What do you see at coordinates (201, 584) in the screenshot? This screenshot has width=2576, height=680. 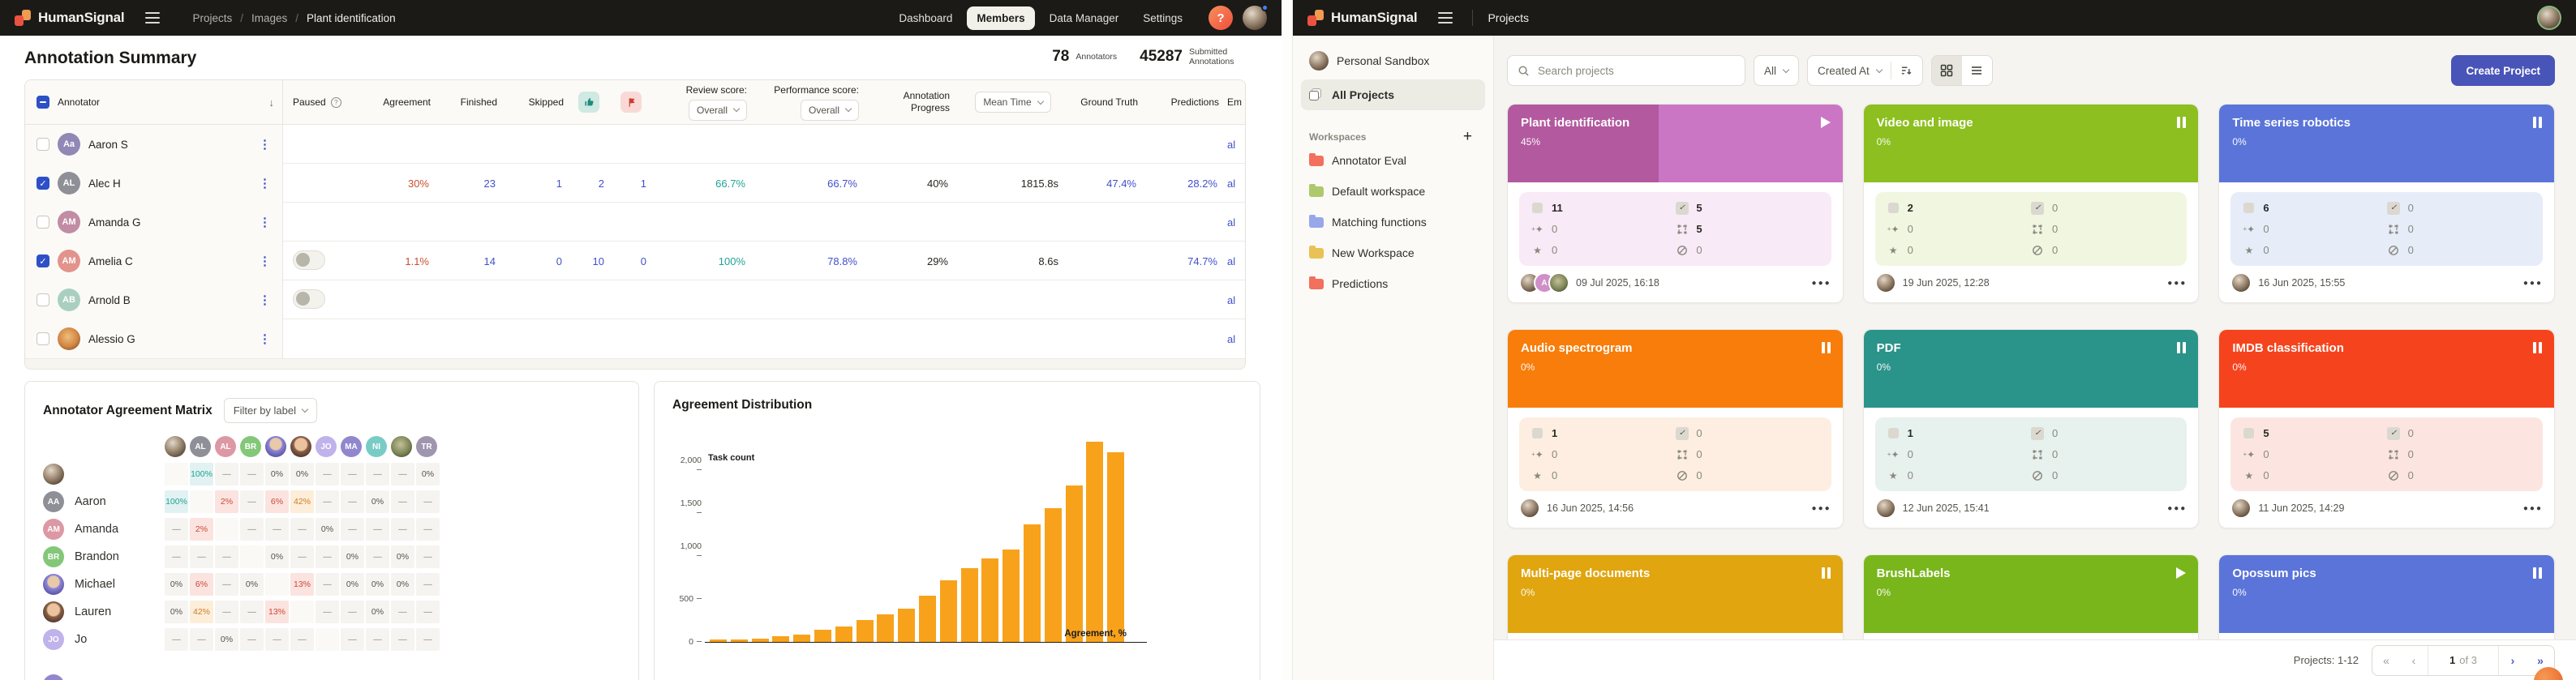 I see `matrix-cell: 6%` at bounding box center [201, 584].